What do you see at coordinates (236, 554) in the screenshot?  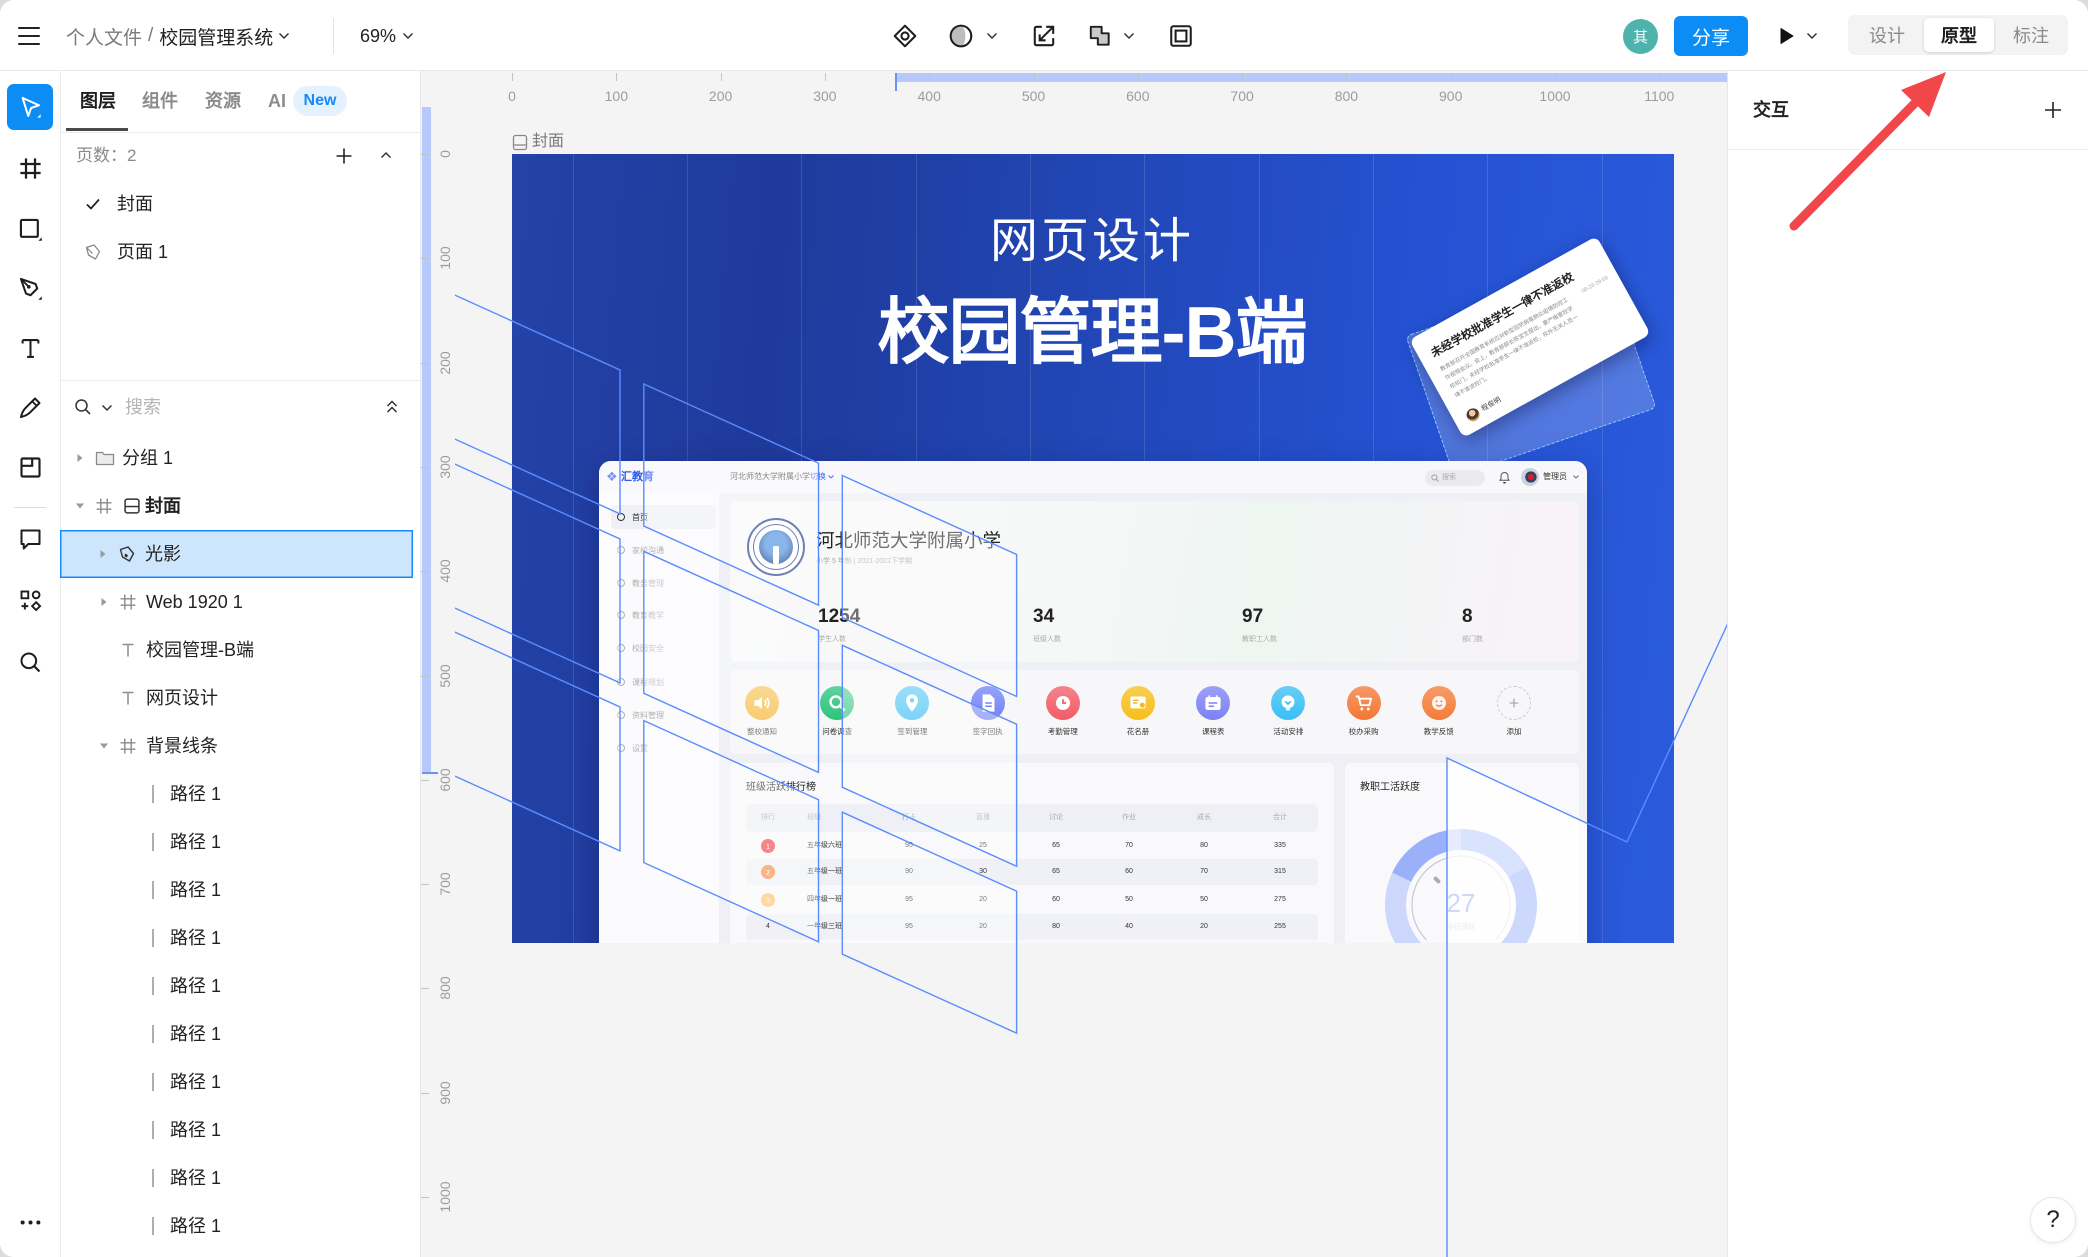 I see `layer-row: 光影` at bounding box center [236, 554].